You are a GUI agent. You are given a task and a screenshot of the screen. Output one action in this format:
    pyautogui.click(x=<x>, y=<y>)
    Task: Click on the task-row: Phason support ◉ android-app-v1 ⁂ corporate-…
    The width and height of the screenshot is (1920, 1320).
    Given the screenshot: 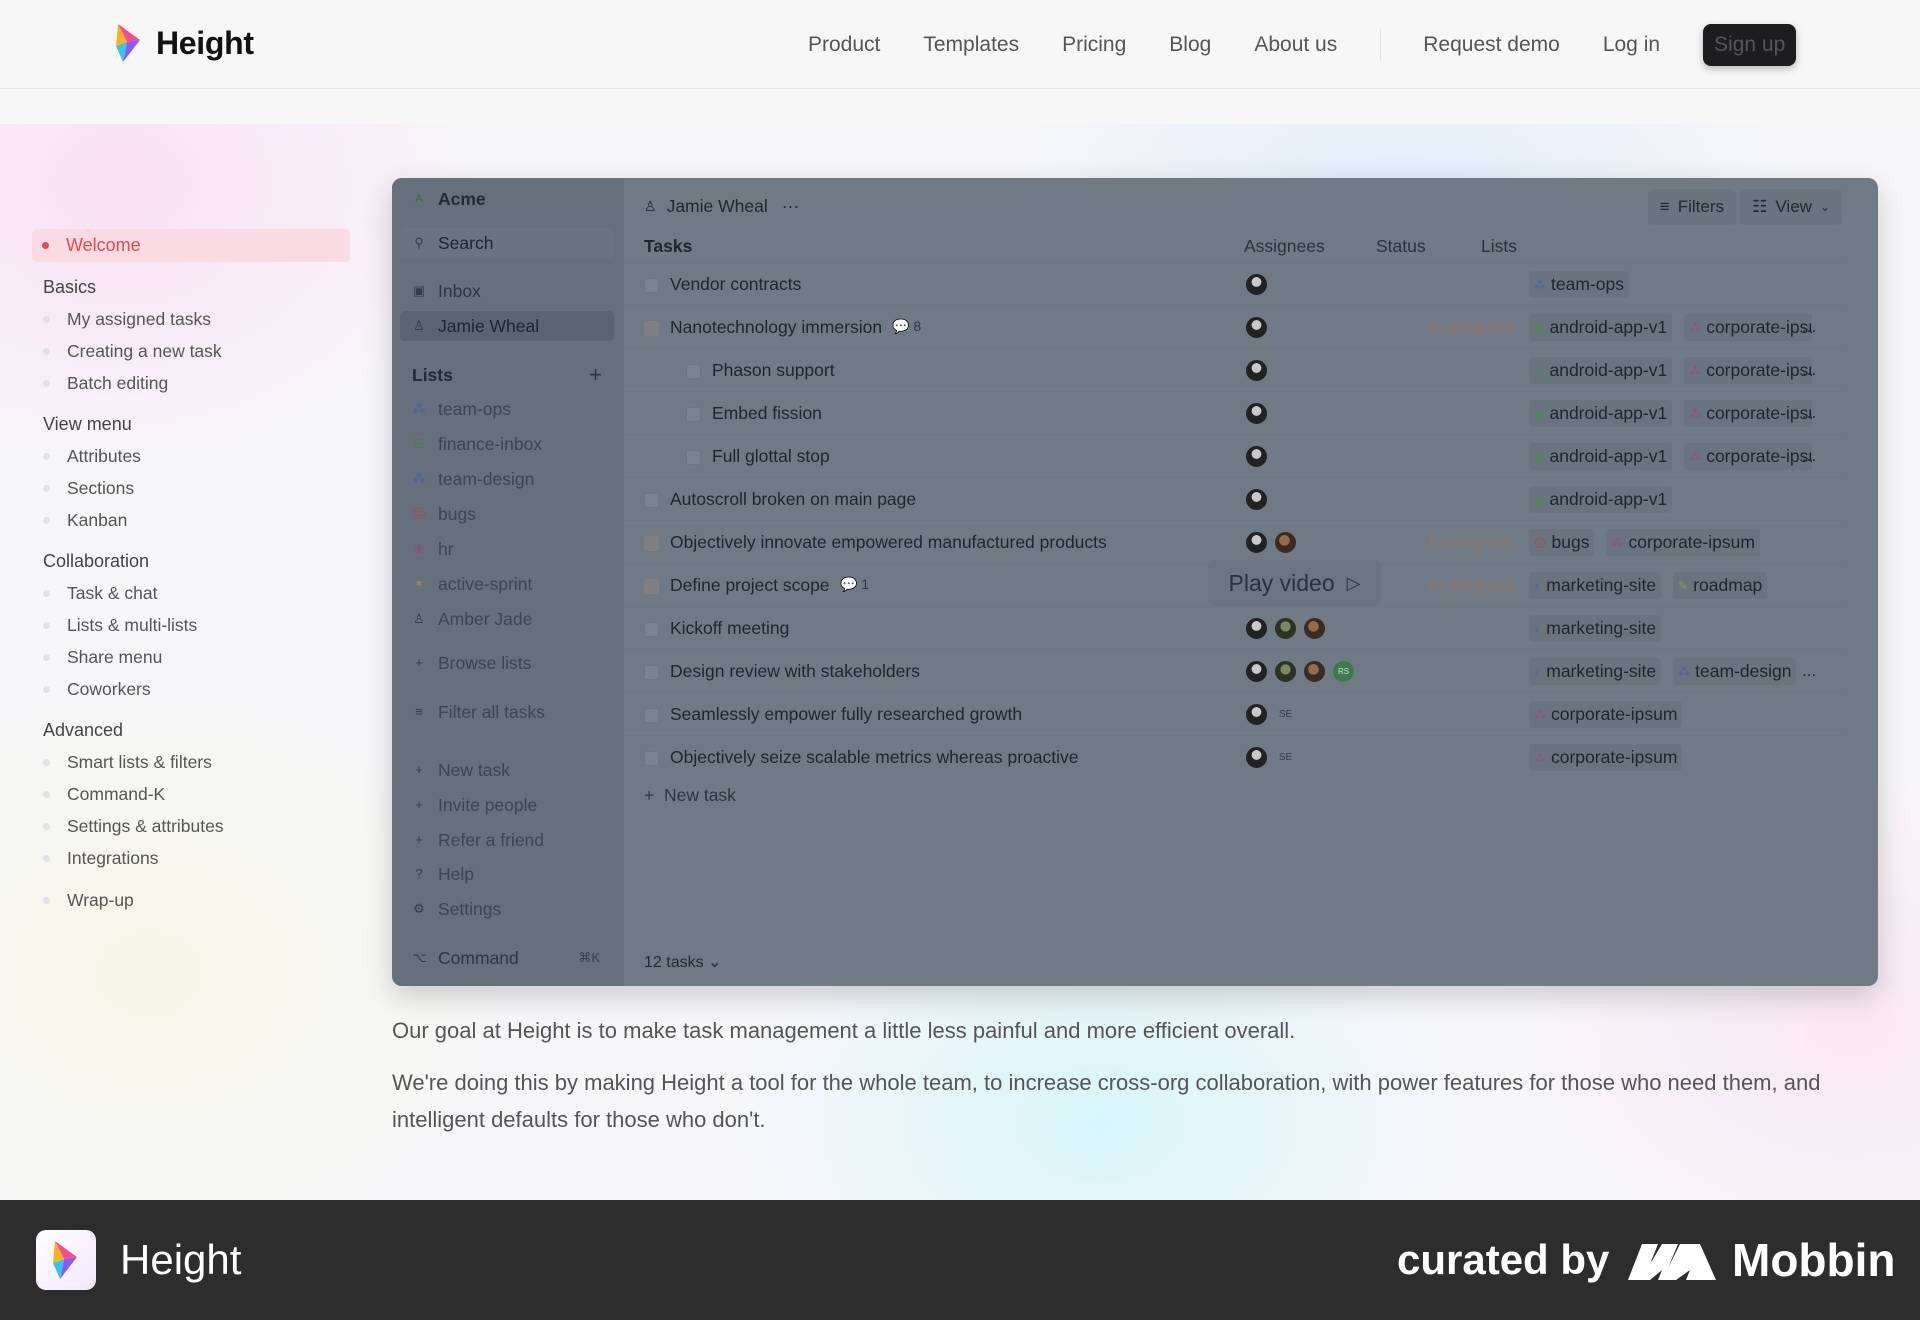 What is the action you would take?
    pyautogui.click(x=1233, y=369)
    